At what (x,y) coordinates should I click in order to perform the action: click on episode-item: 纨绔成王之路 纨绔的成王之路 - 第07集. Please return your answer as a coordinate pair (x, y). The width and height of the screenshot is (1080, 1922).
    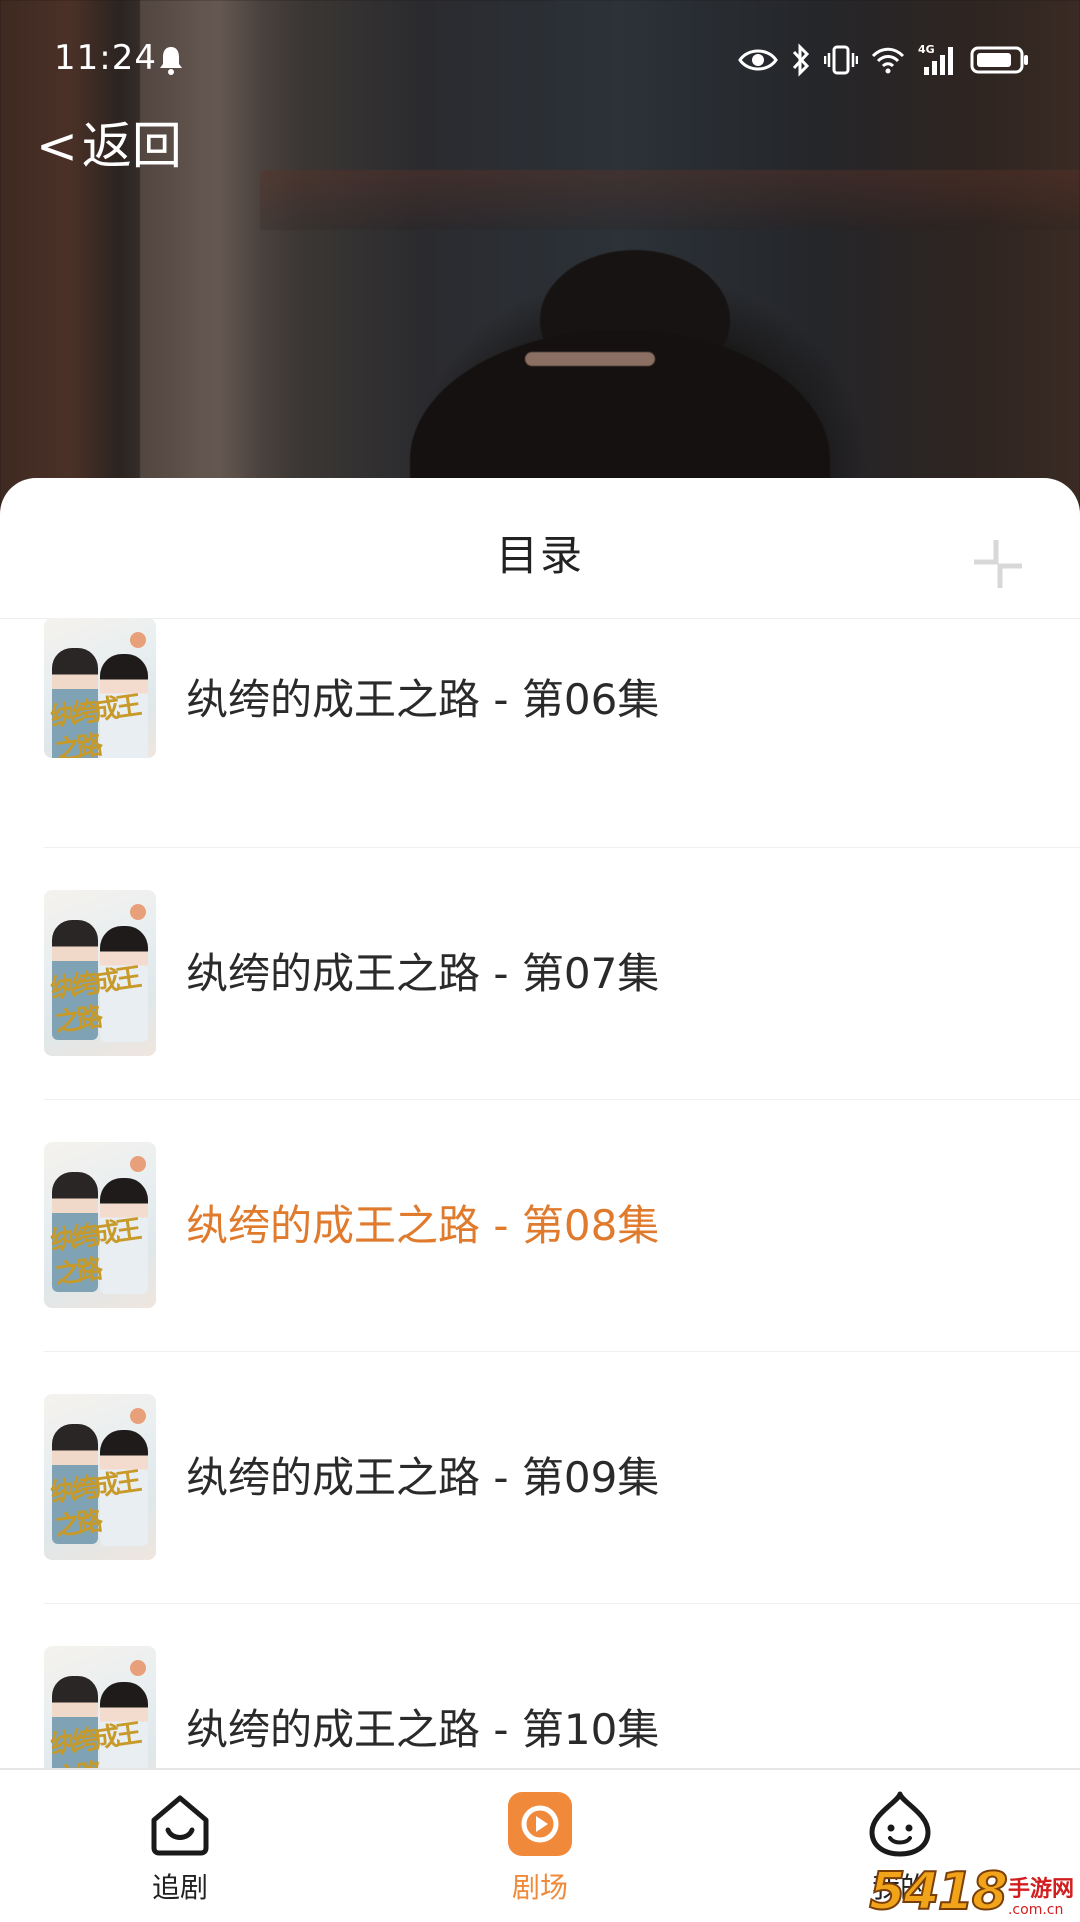
    Looking at the image, I should click on (540, 974).